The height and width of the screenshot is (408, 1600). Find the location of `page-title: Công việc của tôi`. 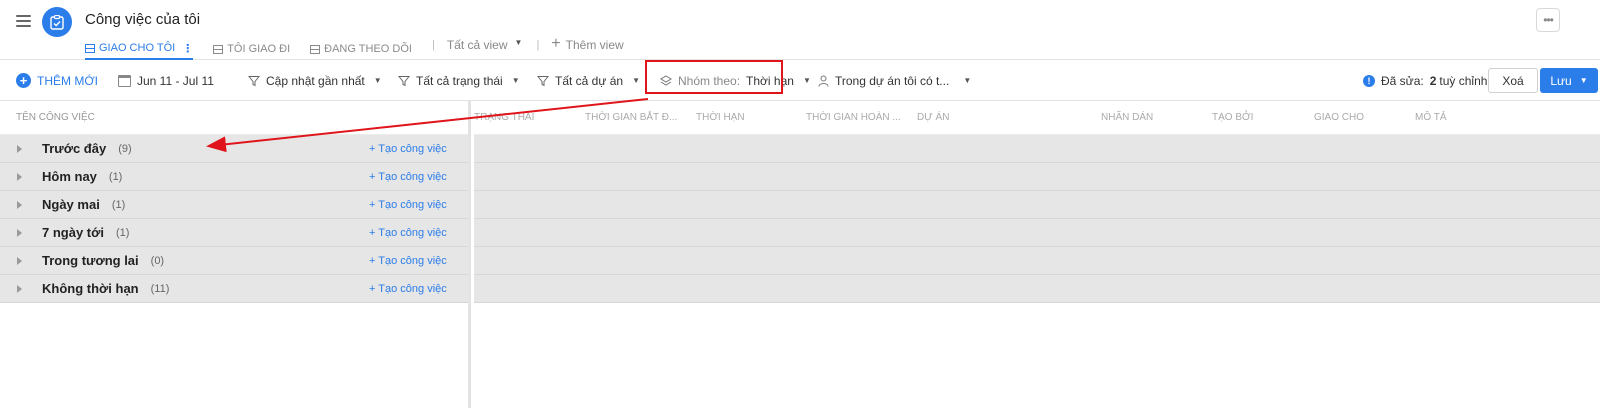

page-title: Công việc của tôi is located at coordinates (143, 19).